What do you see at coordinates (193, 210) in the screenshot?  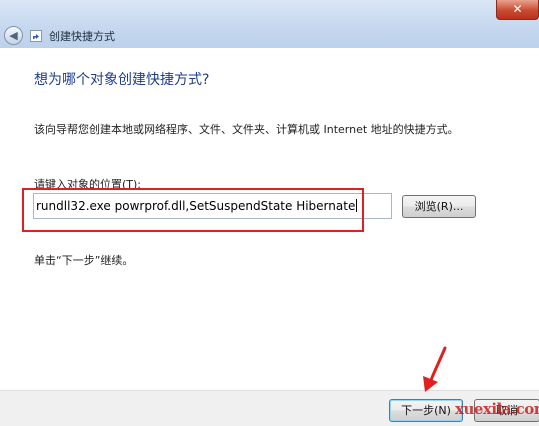 I see `annotation-highlight-box` at bounding box center [193, 210].